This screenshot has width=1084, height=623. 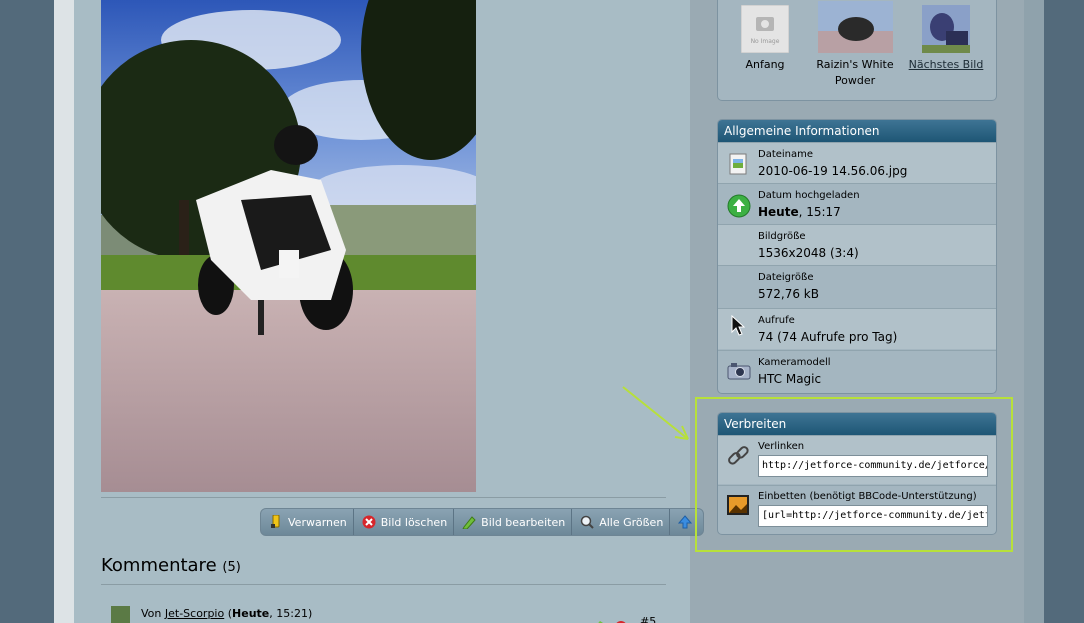 What do you see at coordinates (857, 370) in the screenshot?
I see `info-row-camera: Kameramodell HTC Magic` at bounding box center [857, 370].